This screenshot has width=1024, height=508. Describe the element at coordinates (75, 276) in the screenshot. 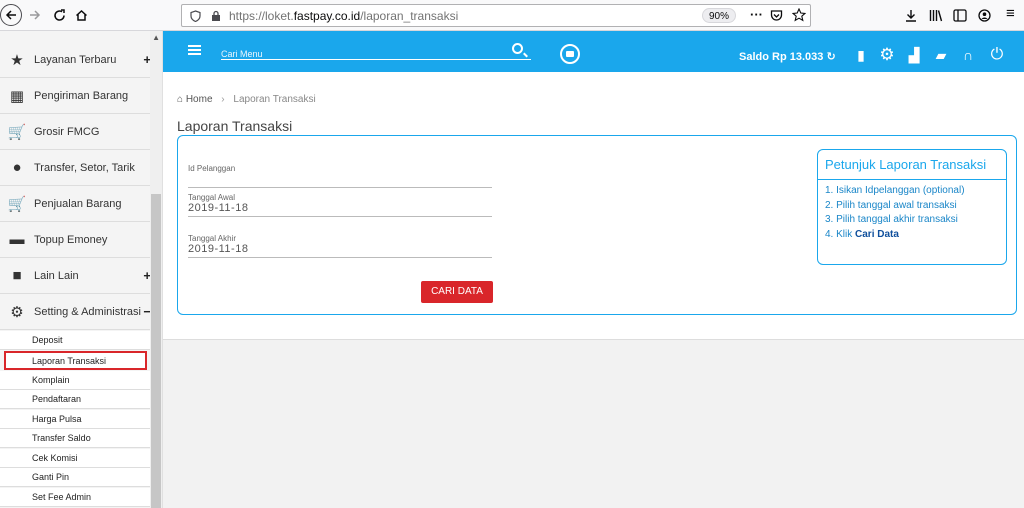

I see `sidebar-item-lain-lain: ■ Lain Lain +` at that location.